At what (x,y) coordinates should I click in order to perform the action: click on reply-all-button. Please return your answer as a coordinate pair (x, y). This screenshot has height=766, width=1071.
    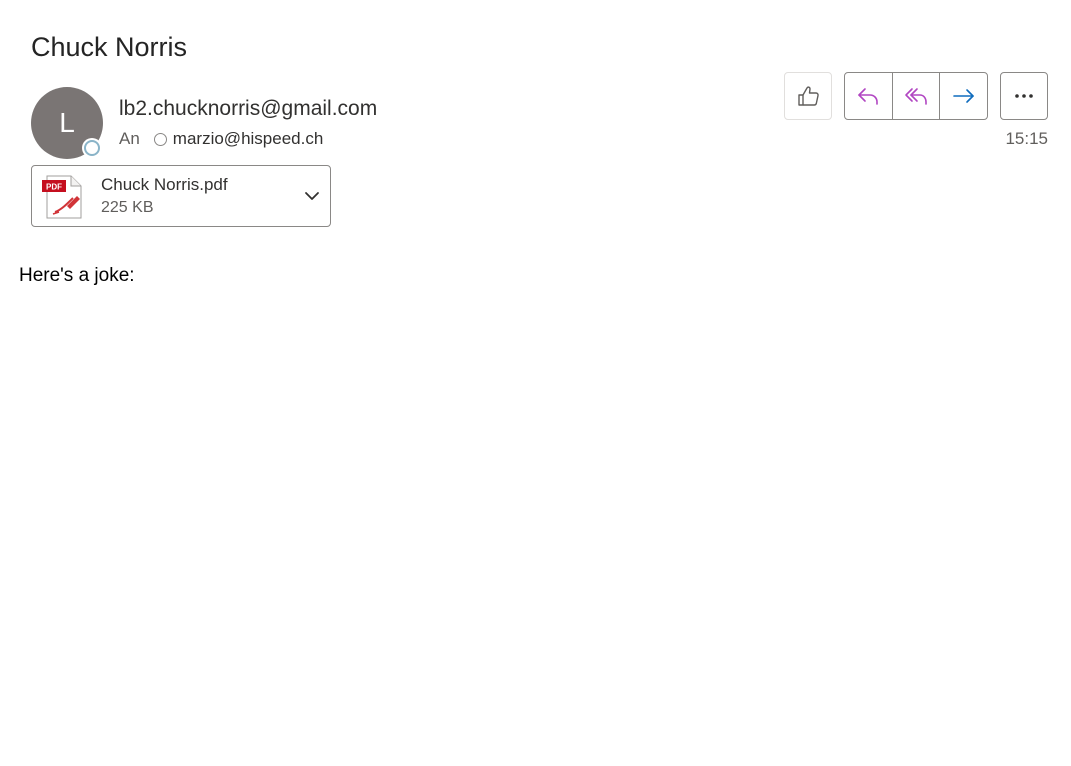
    Looking at the image, I should click on (917, 96).